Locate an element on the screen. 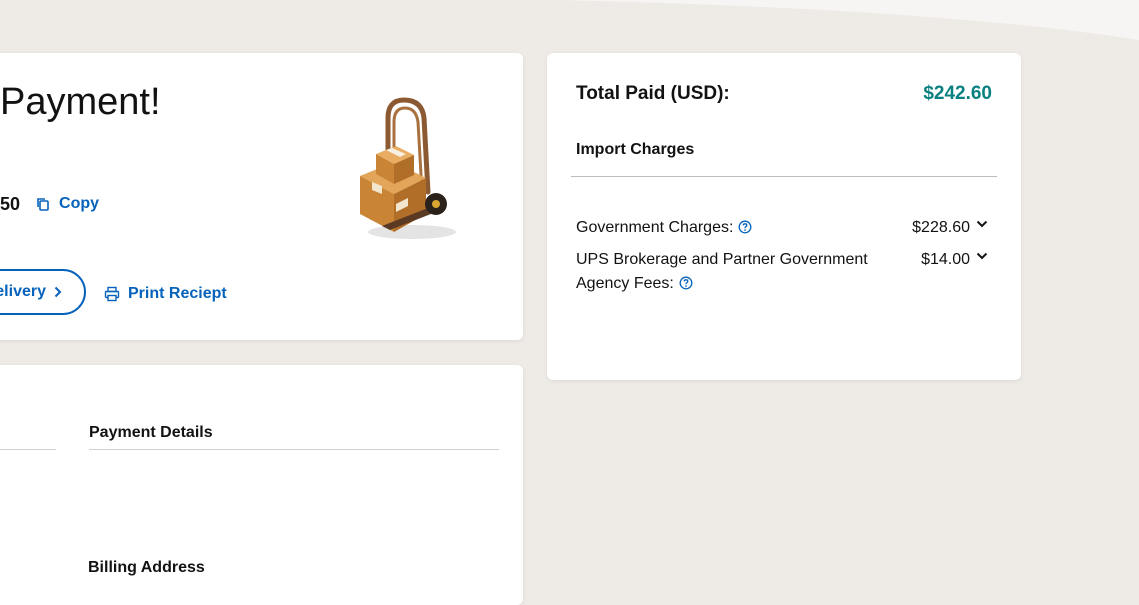 The height and width of the screenshot is (605, 1139). government-charges-expand: $228.60 is located at coordinates (950, 228).